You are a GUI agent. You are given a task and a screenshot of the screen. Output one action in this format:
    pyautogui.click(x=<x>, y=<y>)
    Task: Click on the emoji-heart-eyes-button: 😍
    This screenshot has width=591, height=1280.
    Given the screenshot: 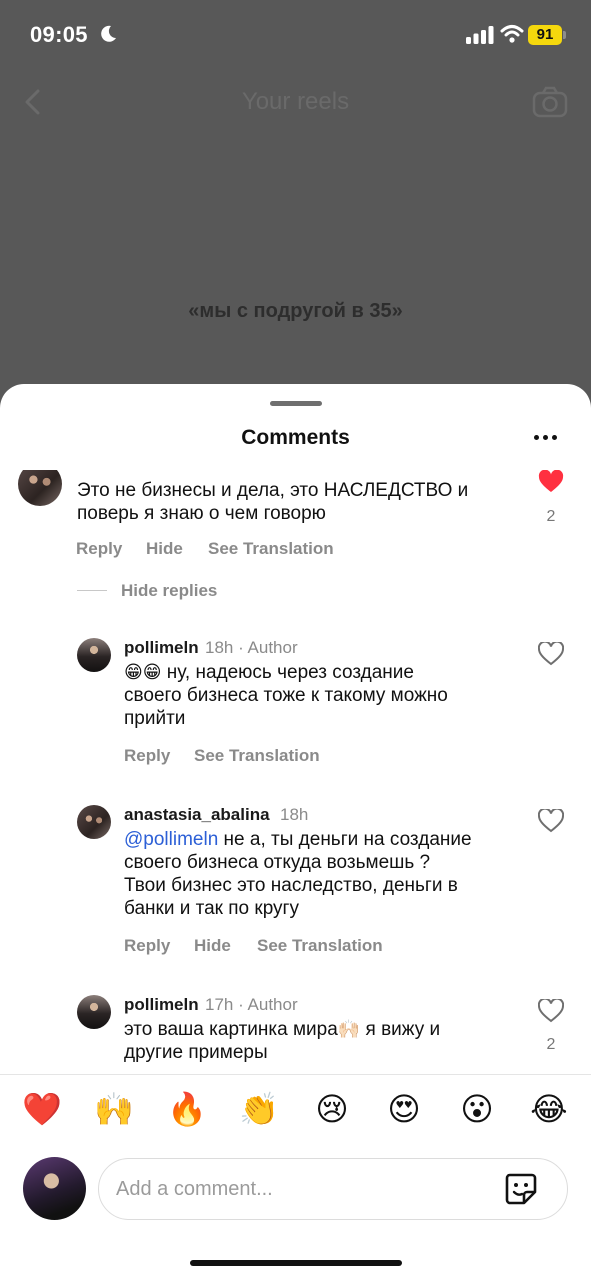 What is the action you would take?
    pyautogui.click(x=404, y=1109)
    